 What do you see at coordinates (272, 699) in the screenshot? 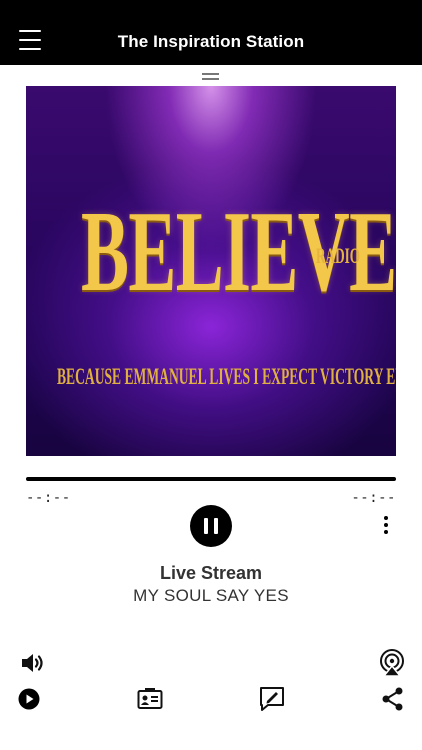
I see `compose-icon` at bounding box center [272, 699].